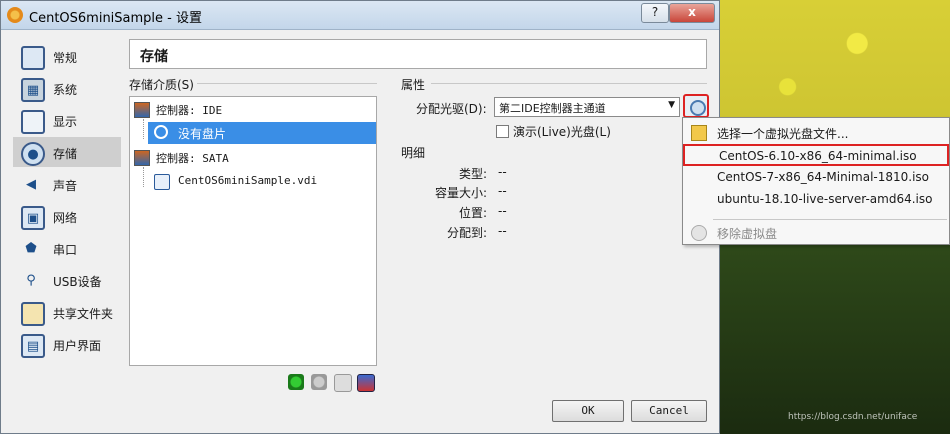 This screenshot has height=434, width=950. What do you see at coordinates (451, 109) in the screenshot?
I see `optical-drive-label: 分配光驱(D):` at bounding box center [451, 109].